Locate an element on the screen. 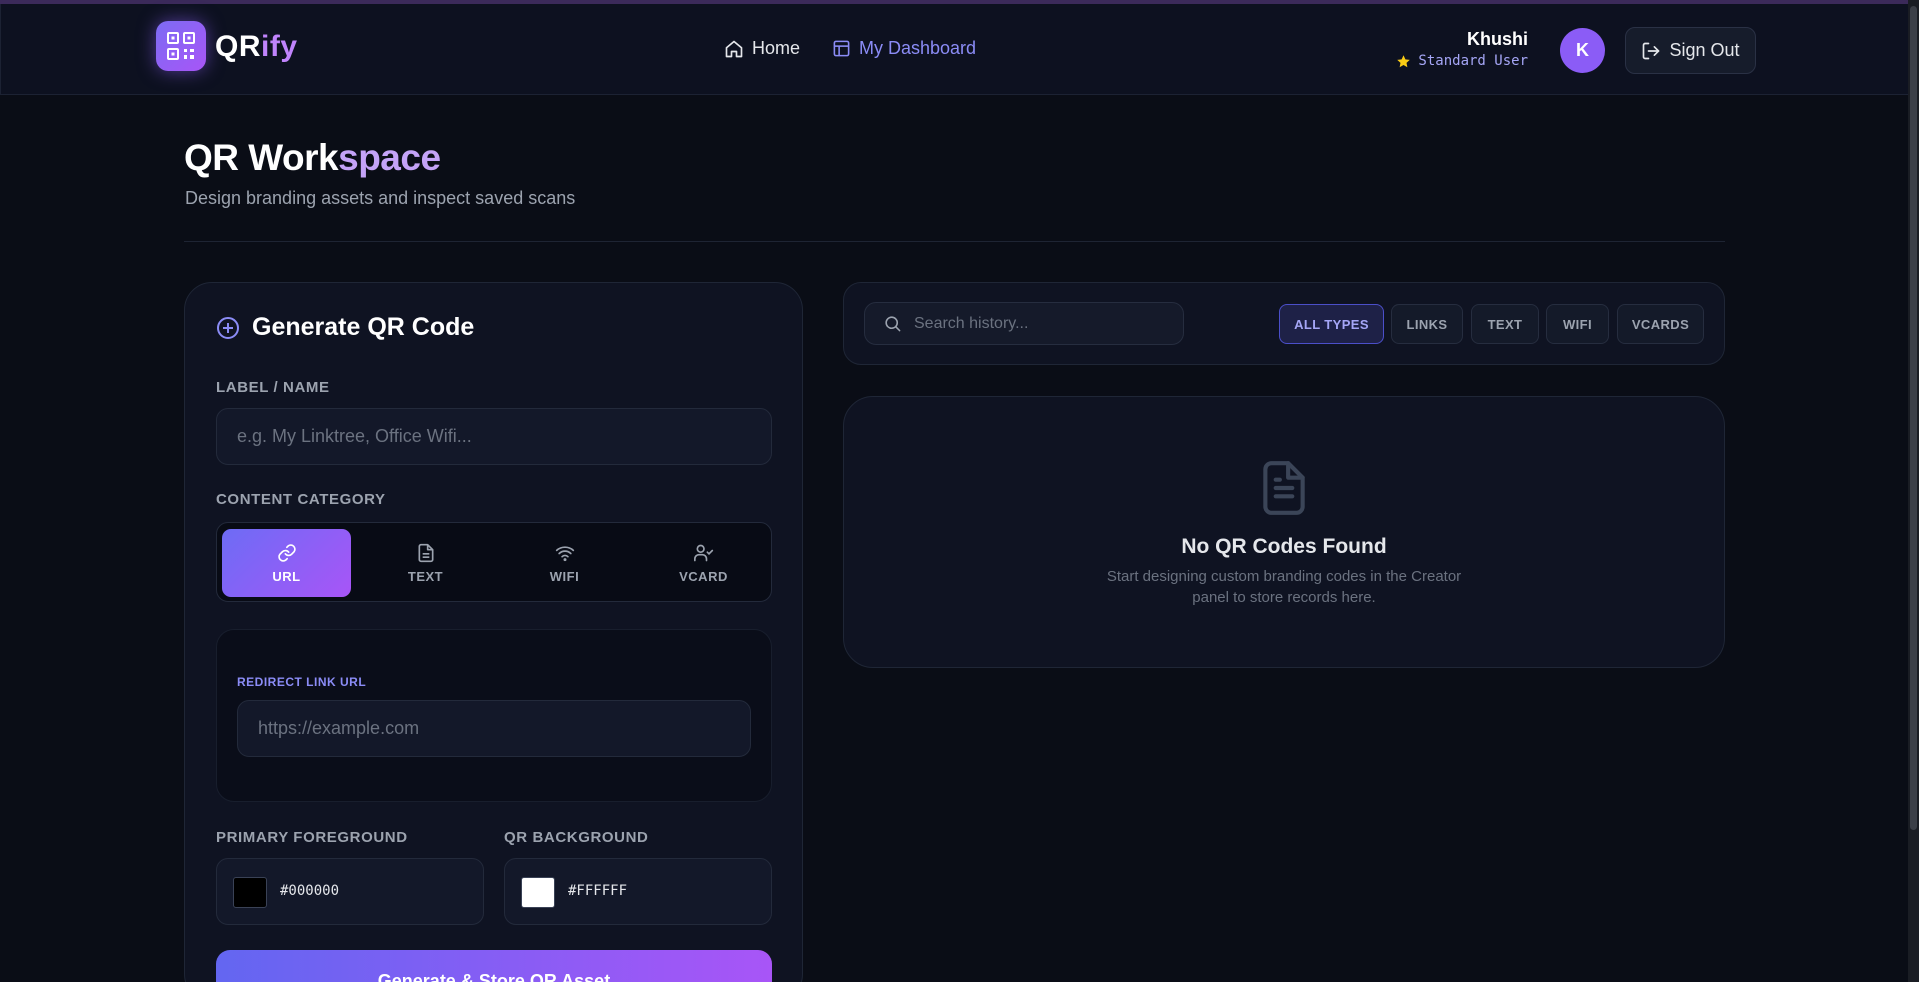  generator-title: Generate QR Code is located at coordinates (345, 327).